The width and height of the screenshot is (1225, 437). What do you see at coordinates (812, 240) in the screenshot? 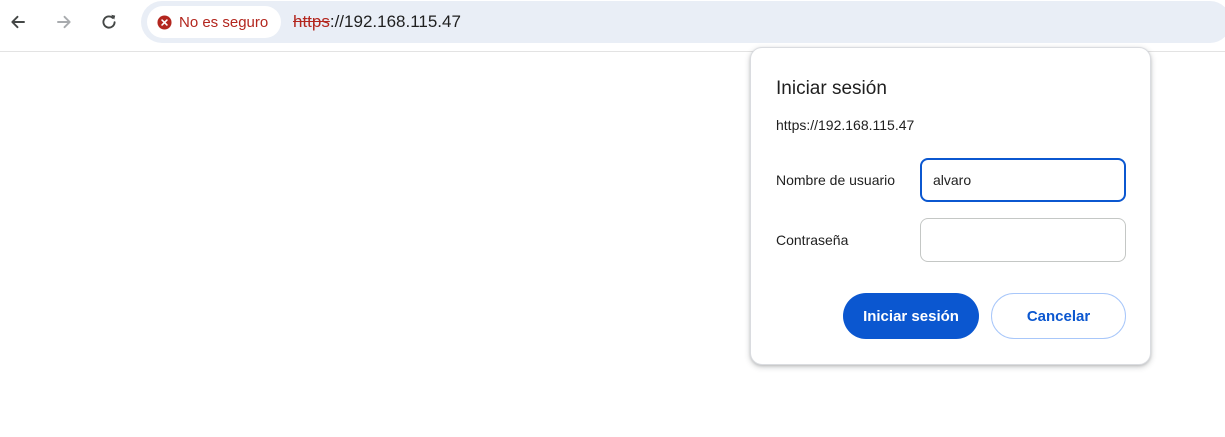
I see `password-label: Contraseña` at bounding box center [812, 240].